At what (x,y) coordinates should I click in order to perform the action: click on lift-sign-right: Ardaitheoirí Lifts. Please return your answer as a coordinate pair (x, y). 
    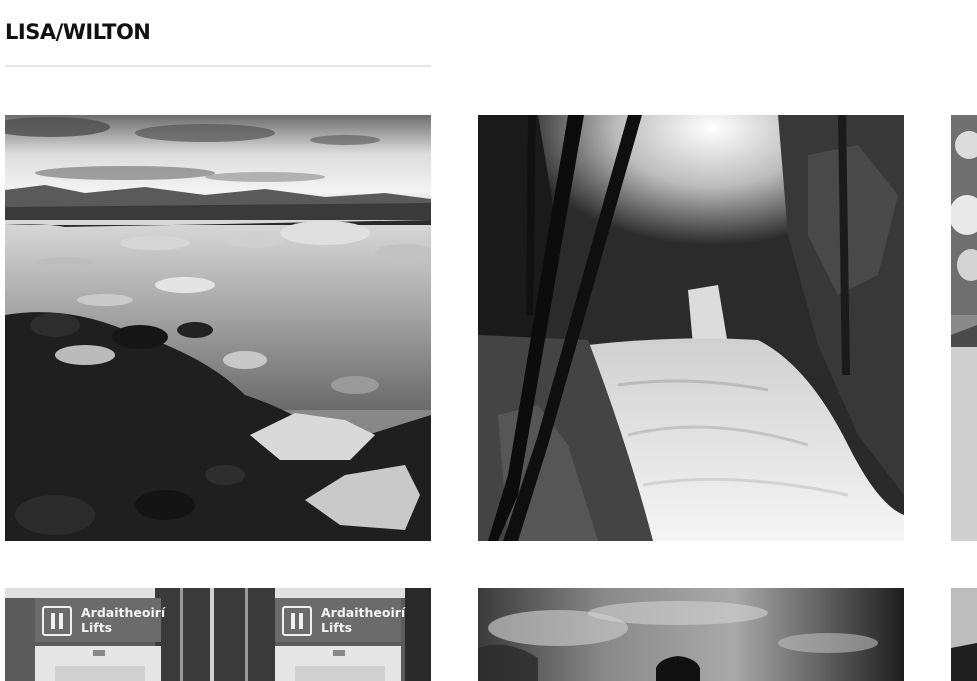
    Looking at the image, I should click on (363, 620).